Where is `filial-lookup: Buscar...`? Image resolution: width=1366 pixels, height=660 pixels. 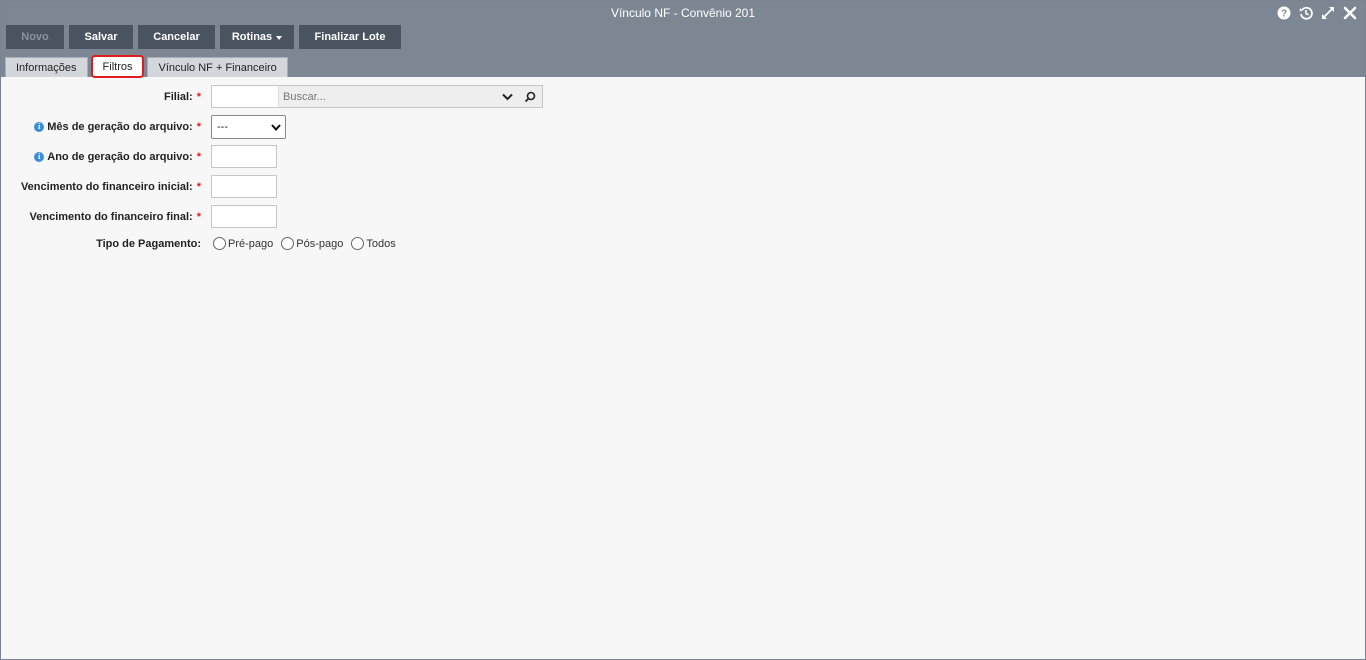
filial-lookup: Buscar... is located at coordinates (377, 96).